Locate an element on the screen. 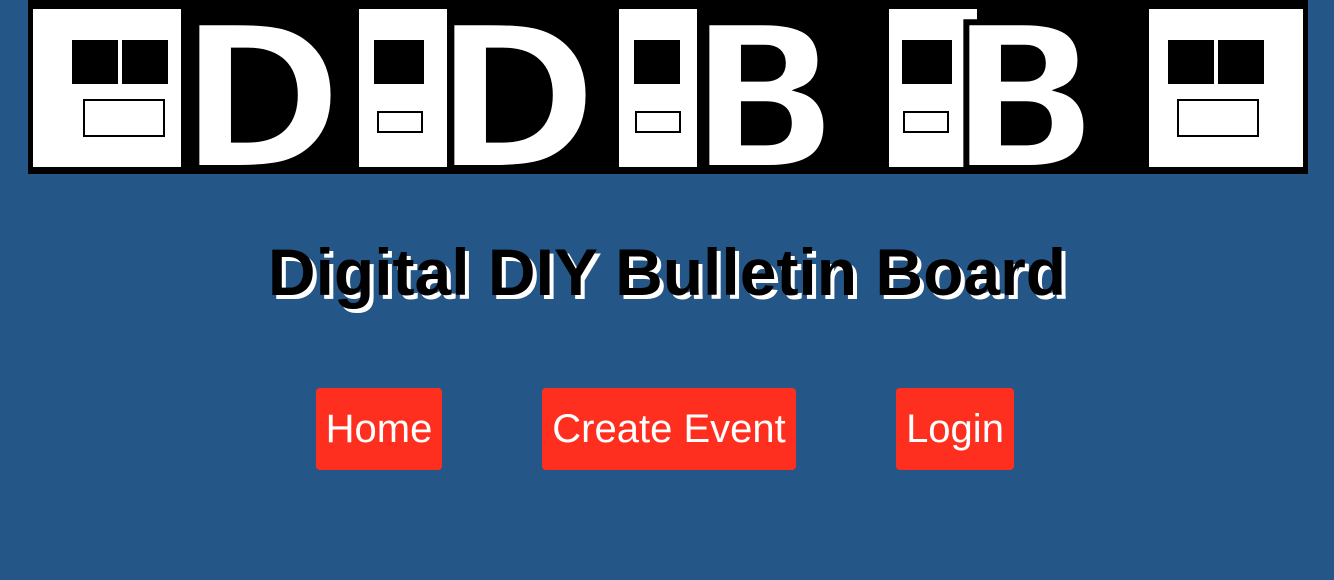 The height and width of the screenshot is (580, 1334). page-title: Digital DIY Bulletin Board is located at coordinates (667, 272).